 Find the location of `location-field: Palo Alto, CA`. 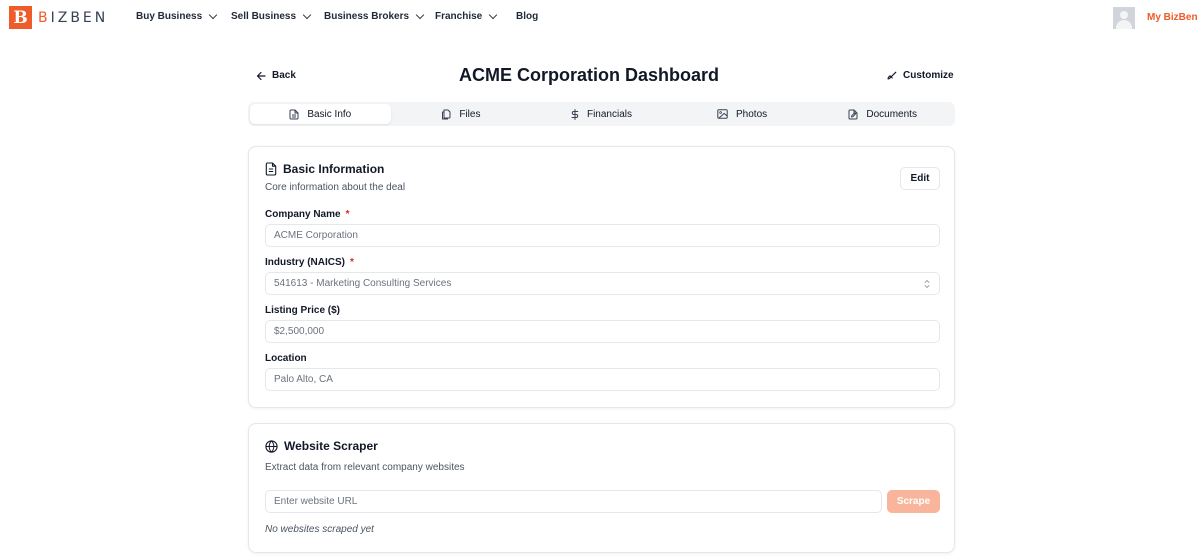

location-field: Palo Alto, CA is located at coordinates (602, 379).